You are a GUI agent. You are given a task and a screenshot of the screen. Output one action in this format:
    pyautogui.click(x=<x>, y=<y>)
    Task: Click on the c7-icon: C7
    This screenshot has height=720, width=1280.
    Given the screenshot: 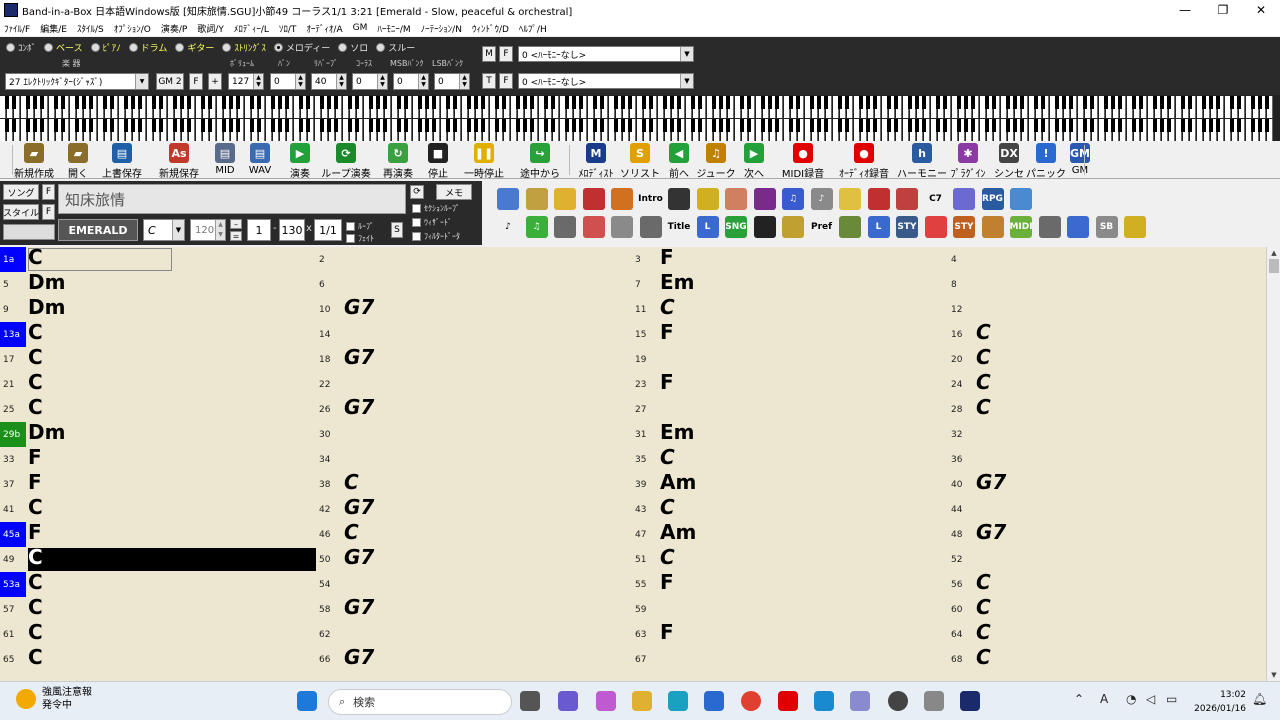 What is the action you would take?
    pyautogui.click(x=935, y=199)
    